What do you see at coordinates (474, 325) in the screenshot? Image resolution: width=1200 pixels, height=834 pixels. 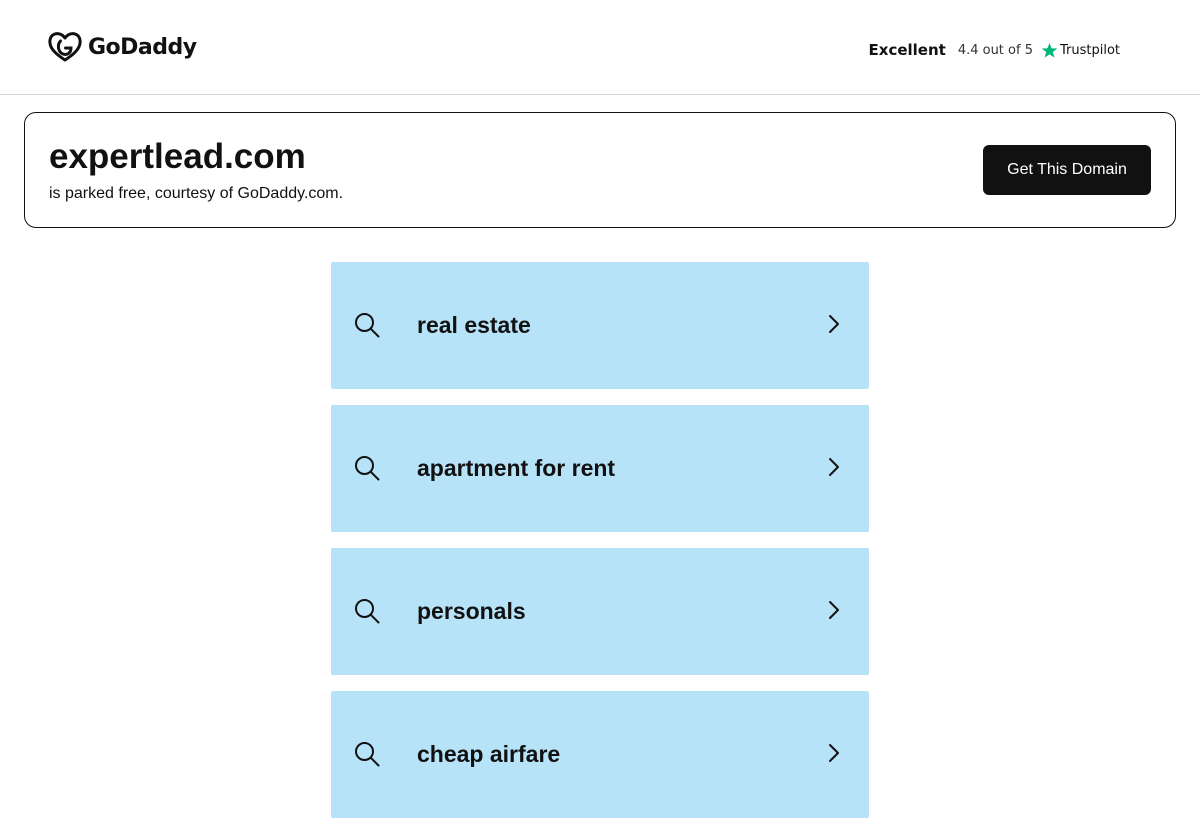 I see `related-link-label: real estate` at bounding box center [474, 325].